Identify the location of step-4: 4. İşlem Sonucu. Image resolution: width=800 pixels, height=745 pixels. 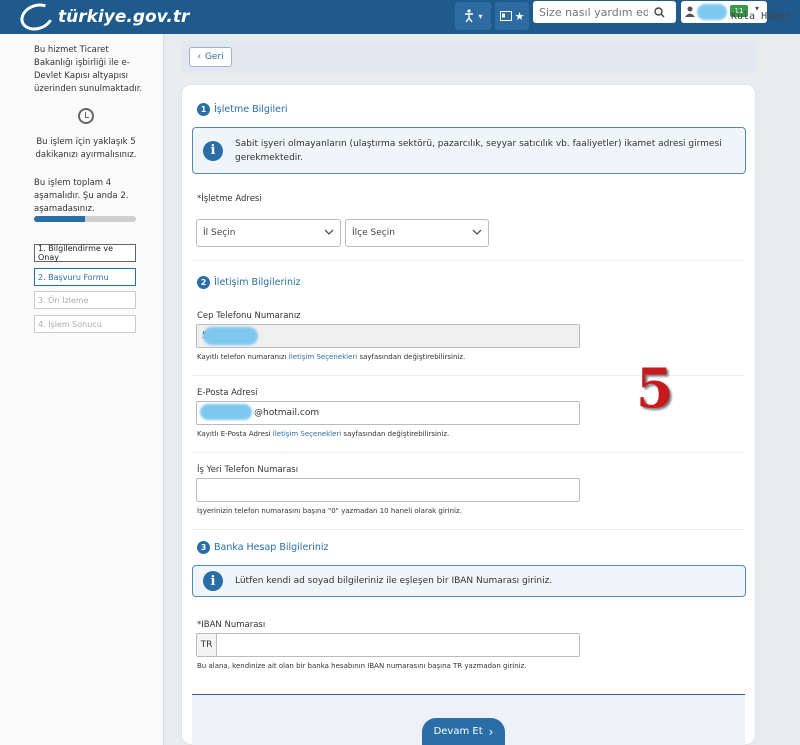
(85, 324).